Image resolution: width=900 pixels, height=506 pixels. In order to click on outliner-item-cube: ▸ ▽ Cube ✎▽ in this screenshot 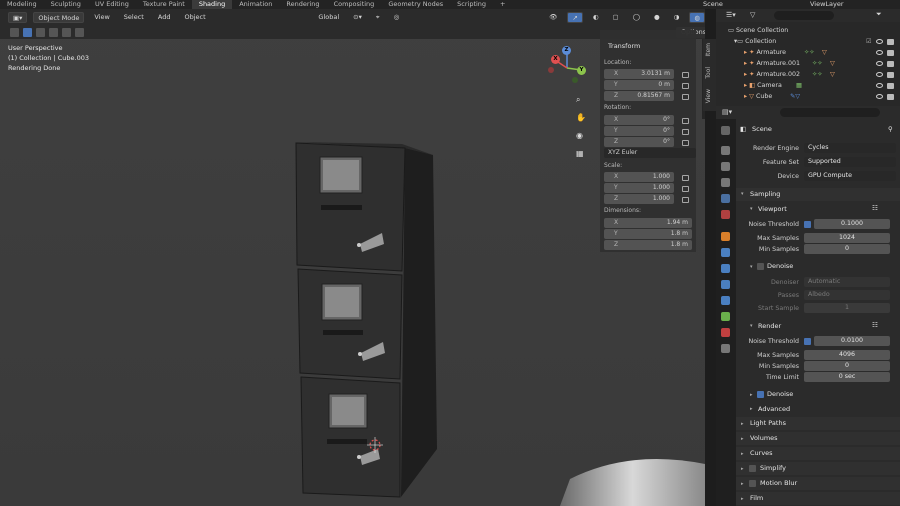, I will do `click(808, 96)`.